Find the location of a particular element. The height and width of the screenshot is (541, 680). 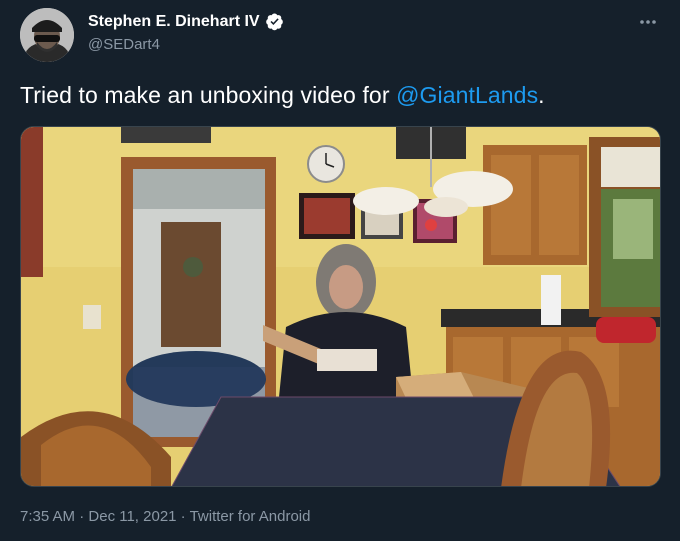

tweet-text-end: . is located at coordinates (541, 95).